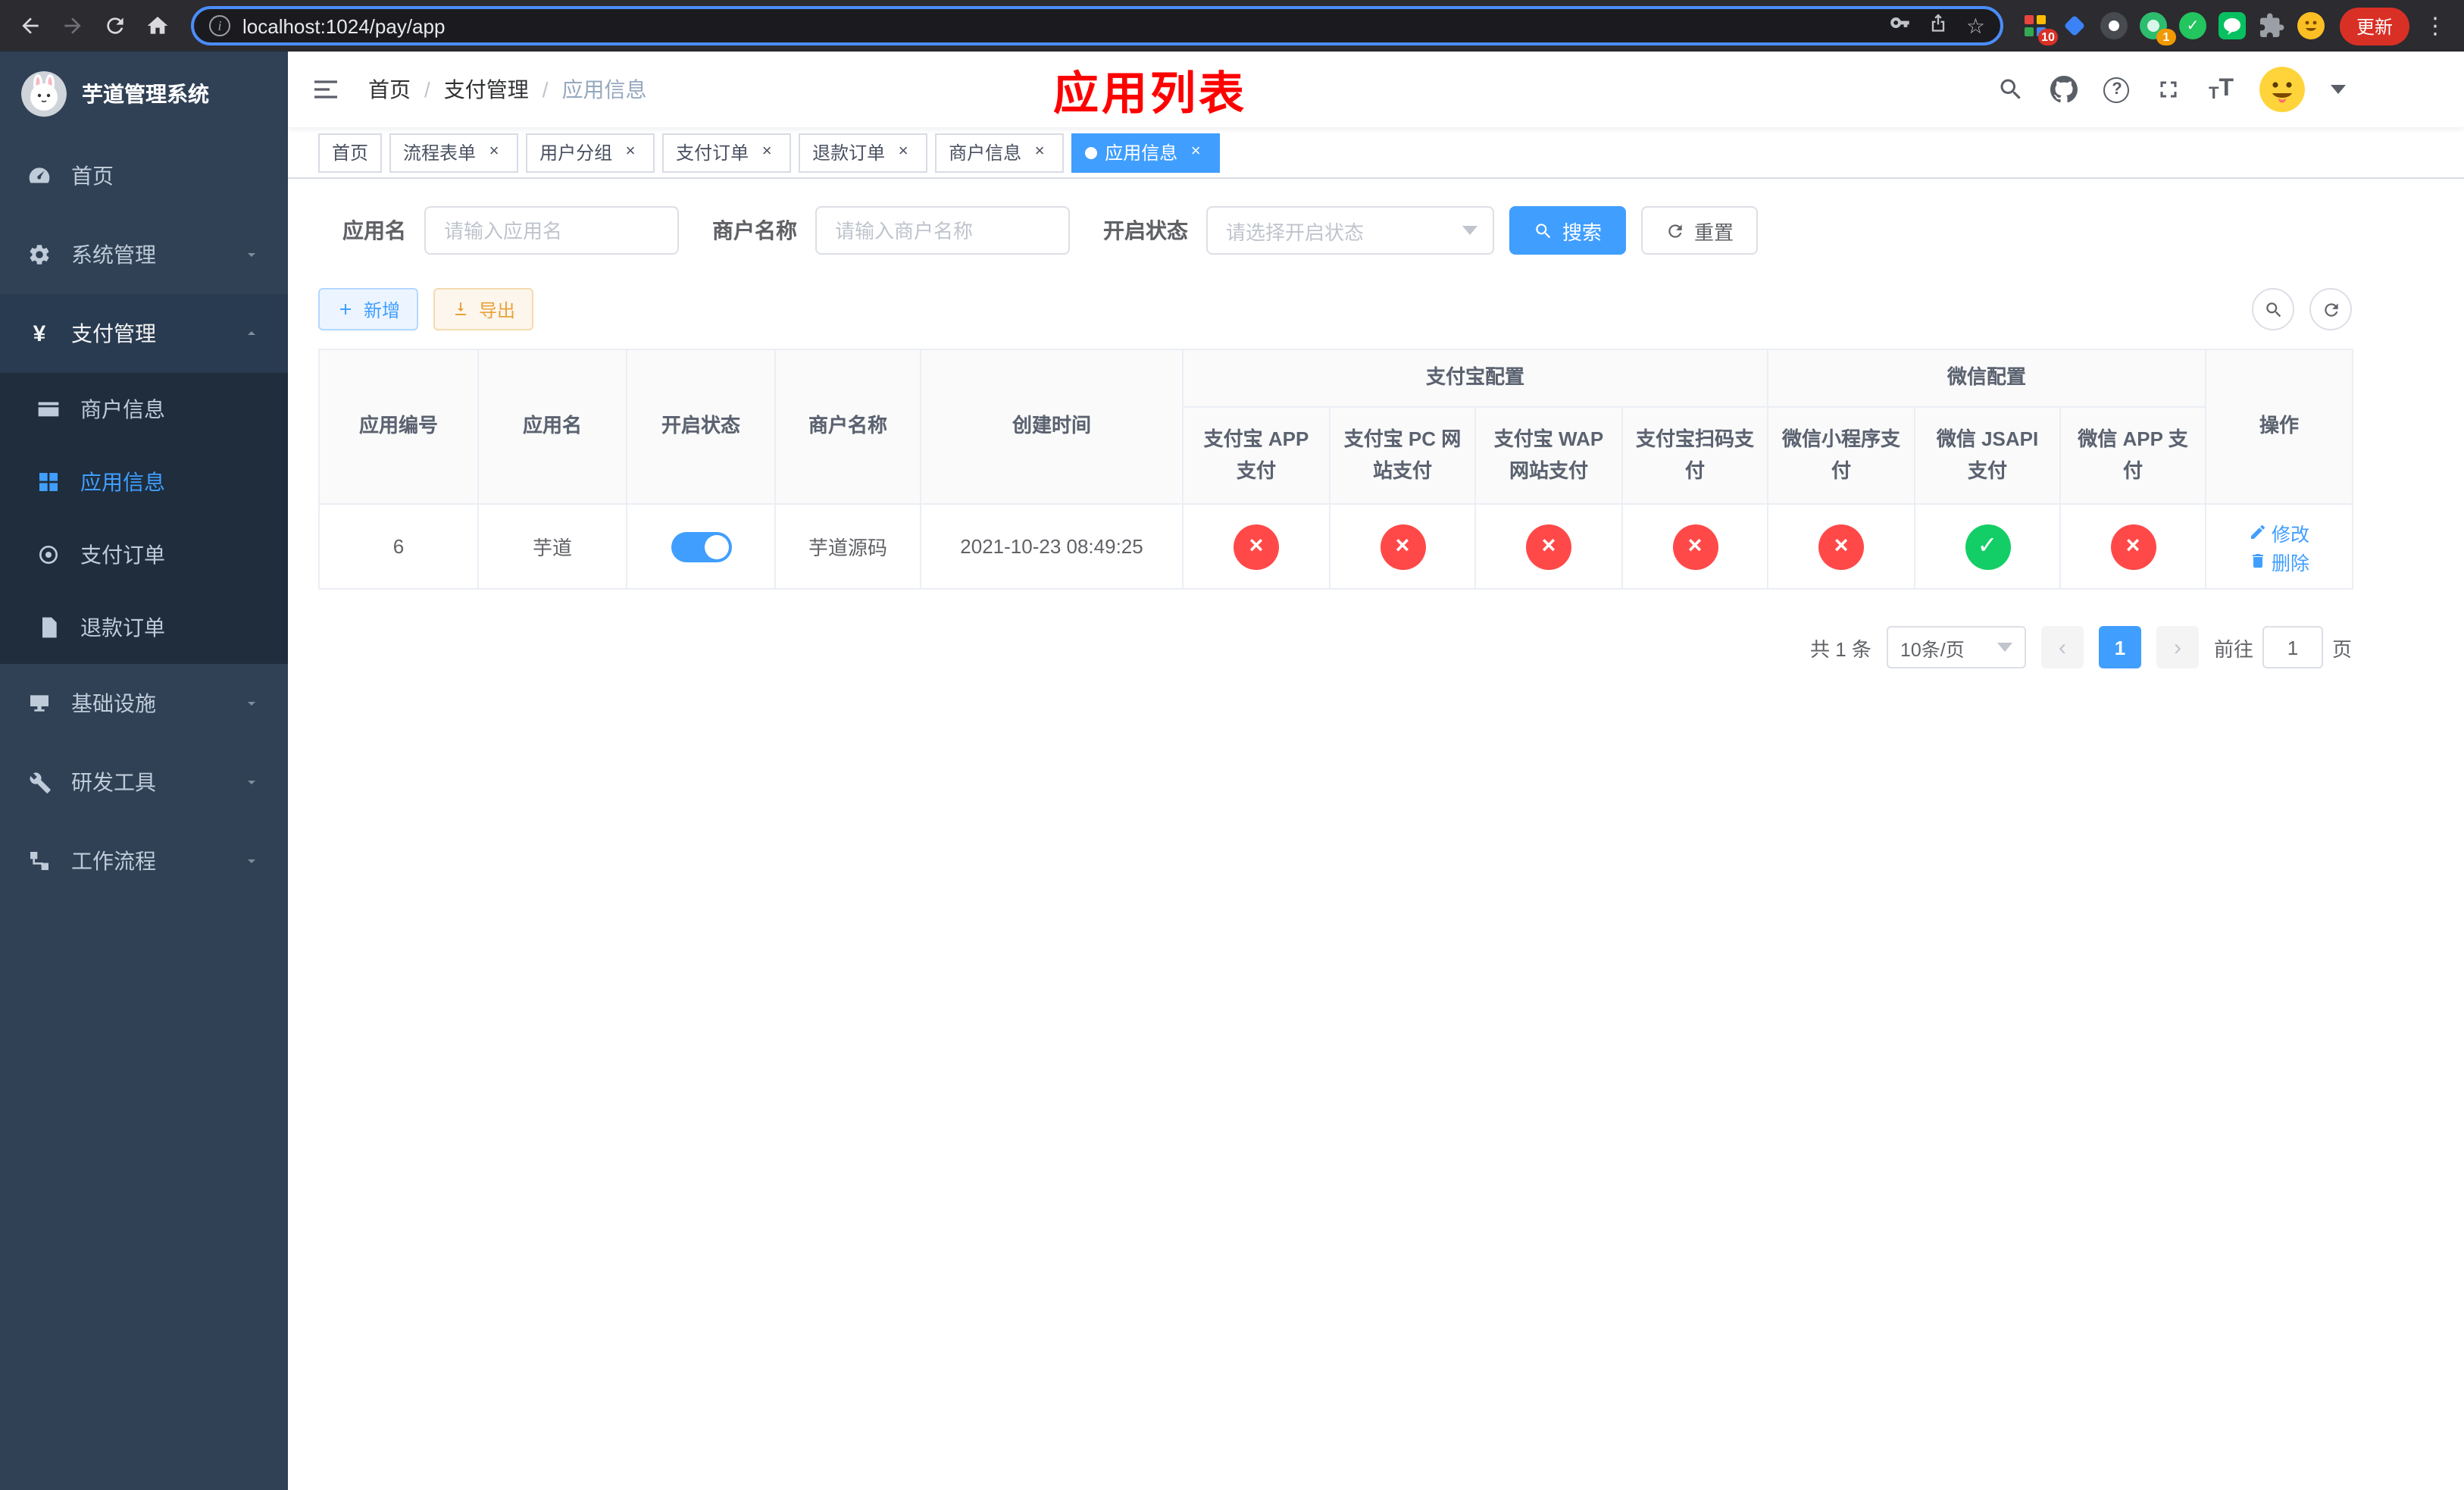 Image resolution: width=2464 pixels, height=1490 pixels. Describe the element at coordinates (30, 26) in the screenshot. I see `back-icon` at that location.